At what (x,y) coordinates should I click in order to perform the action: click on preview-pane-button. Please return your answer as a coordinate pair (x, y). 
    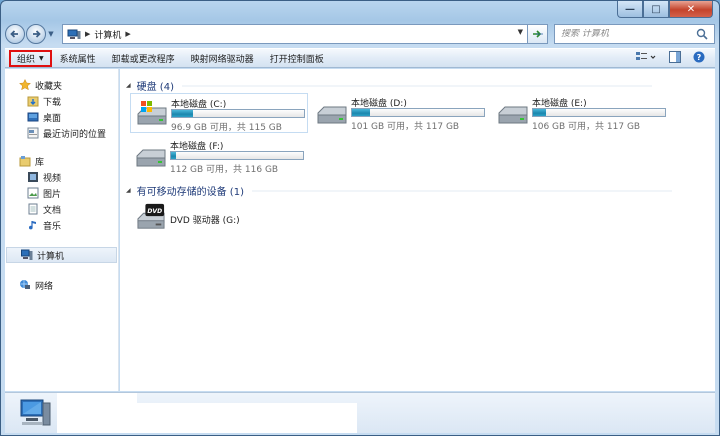
    Looking at the image, I should click on (675, 58).